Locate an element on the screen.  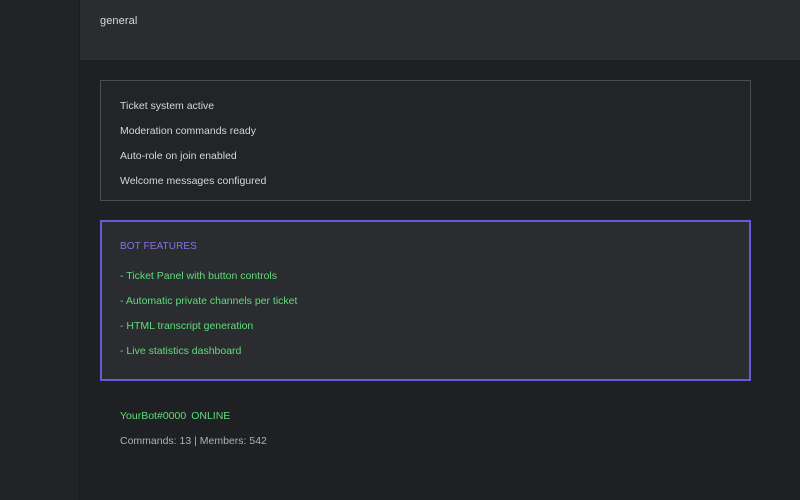
feature-item-transcript: - HTML transcript generation is located at coordinates (187, 326).